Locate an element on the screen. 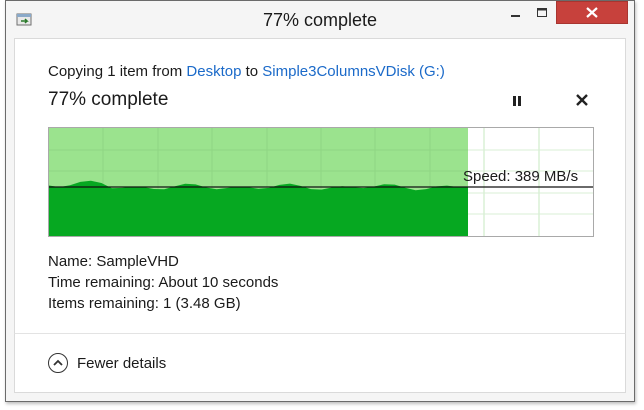 Image resolution: width=644 pixels, height=410 pixels. detail-items-row: Items remaining: 1 (3.48 GB) is located at coordinates (163, 303).